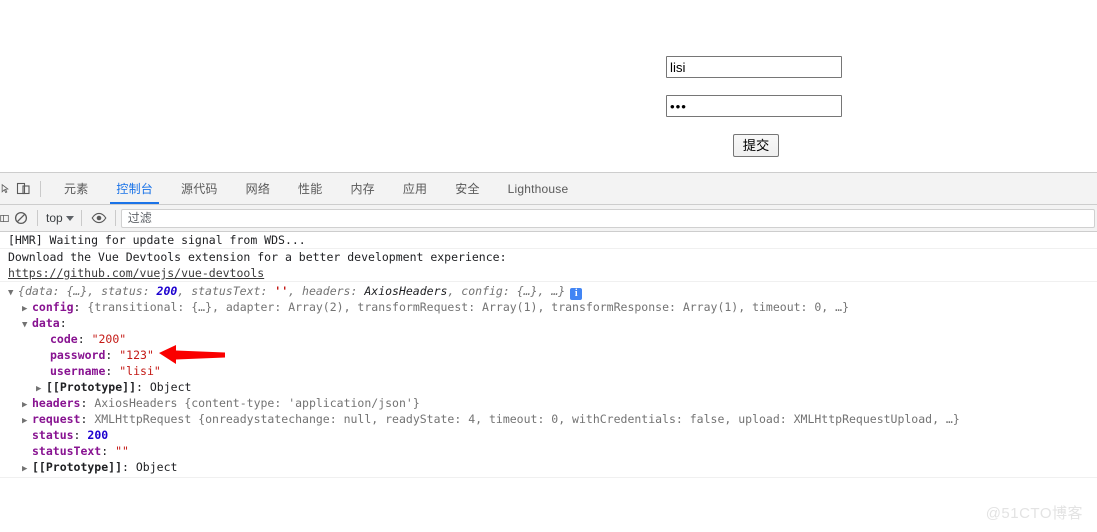 The width and height of the screenshot is (1097, 532). I want to click on tree-row-data-code: code: "200", so click(552, 339).